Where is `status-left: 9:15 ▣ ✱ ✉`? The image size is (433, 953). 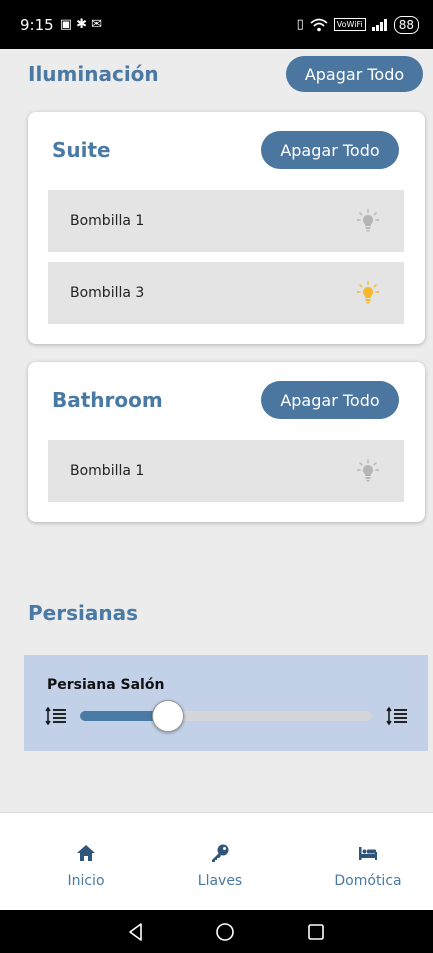
status-left: 9:15 ▣ ✱ ✉ is located at coordinates (61, 25).